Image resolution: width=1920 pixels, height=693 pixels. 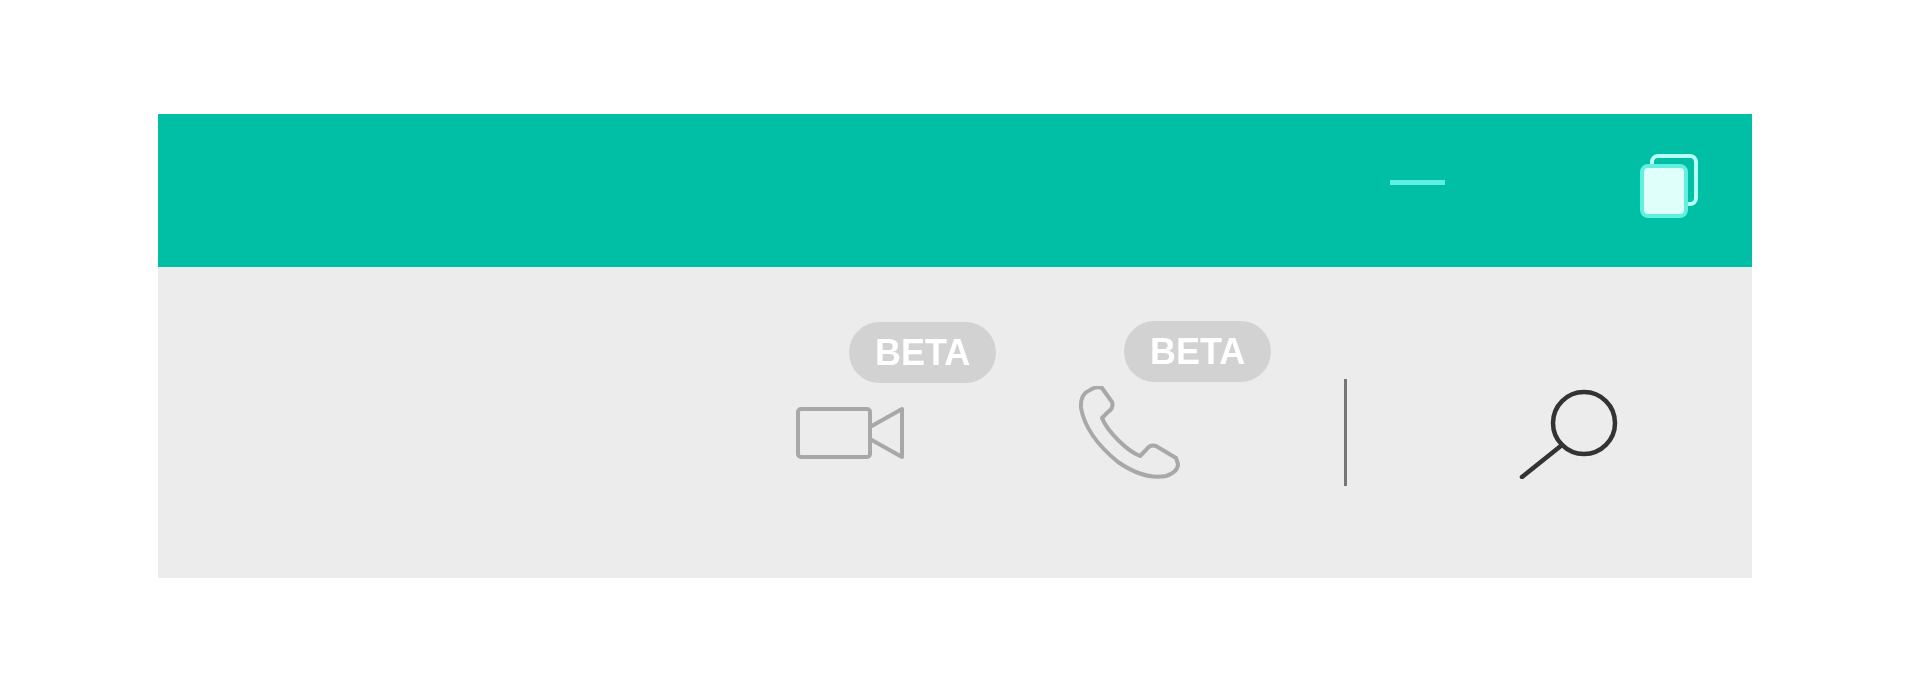 What do you see at coordinates (1417, 182) in the screenshot?
I see `minimize-button` at bounding box center [1417, 182].